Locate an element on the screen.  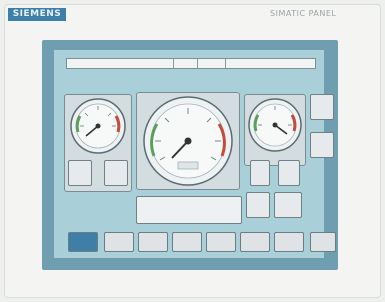
left-gauge-icon is located at coordinates (98, 126).